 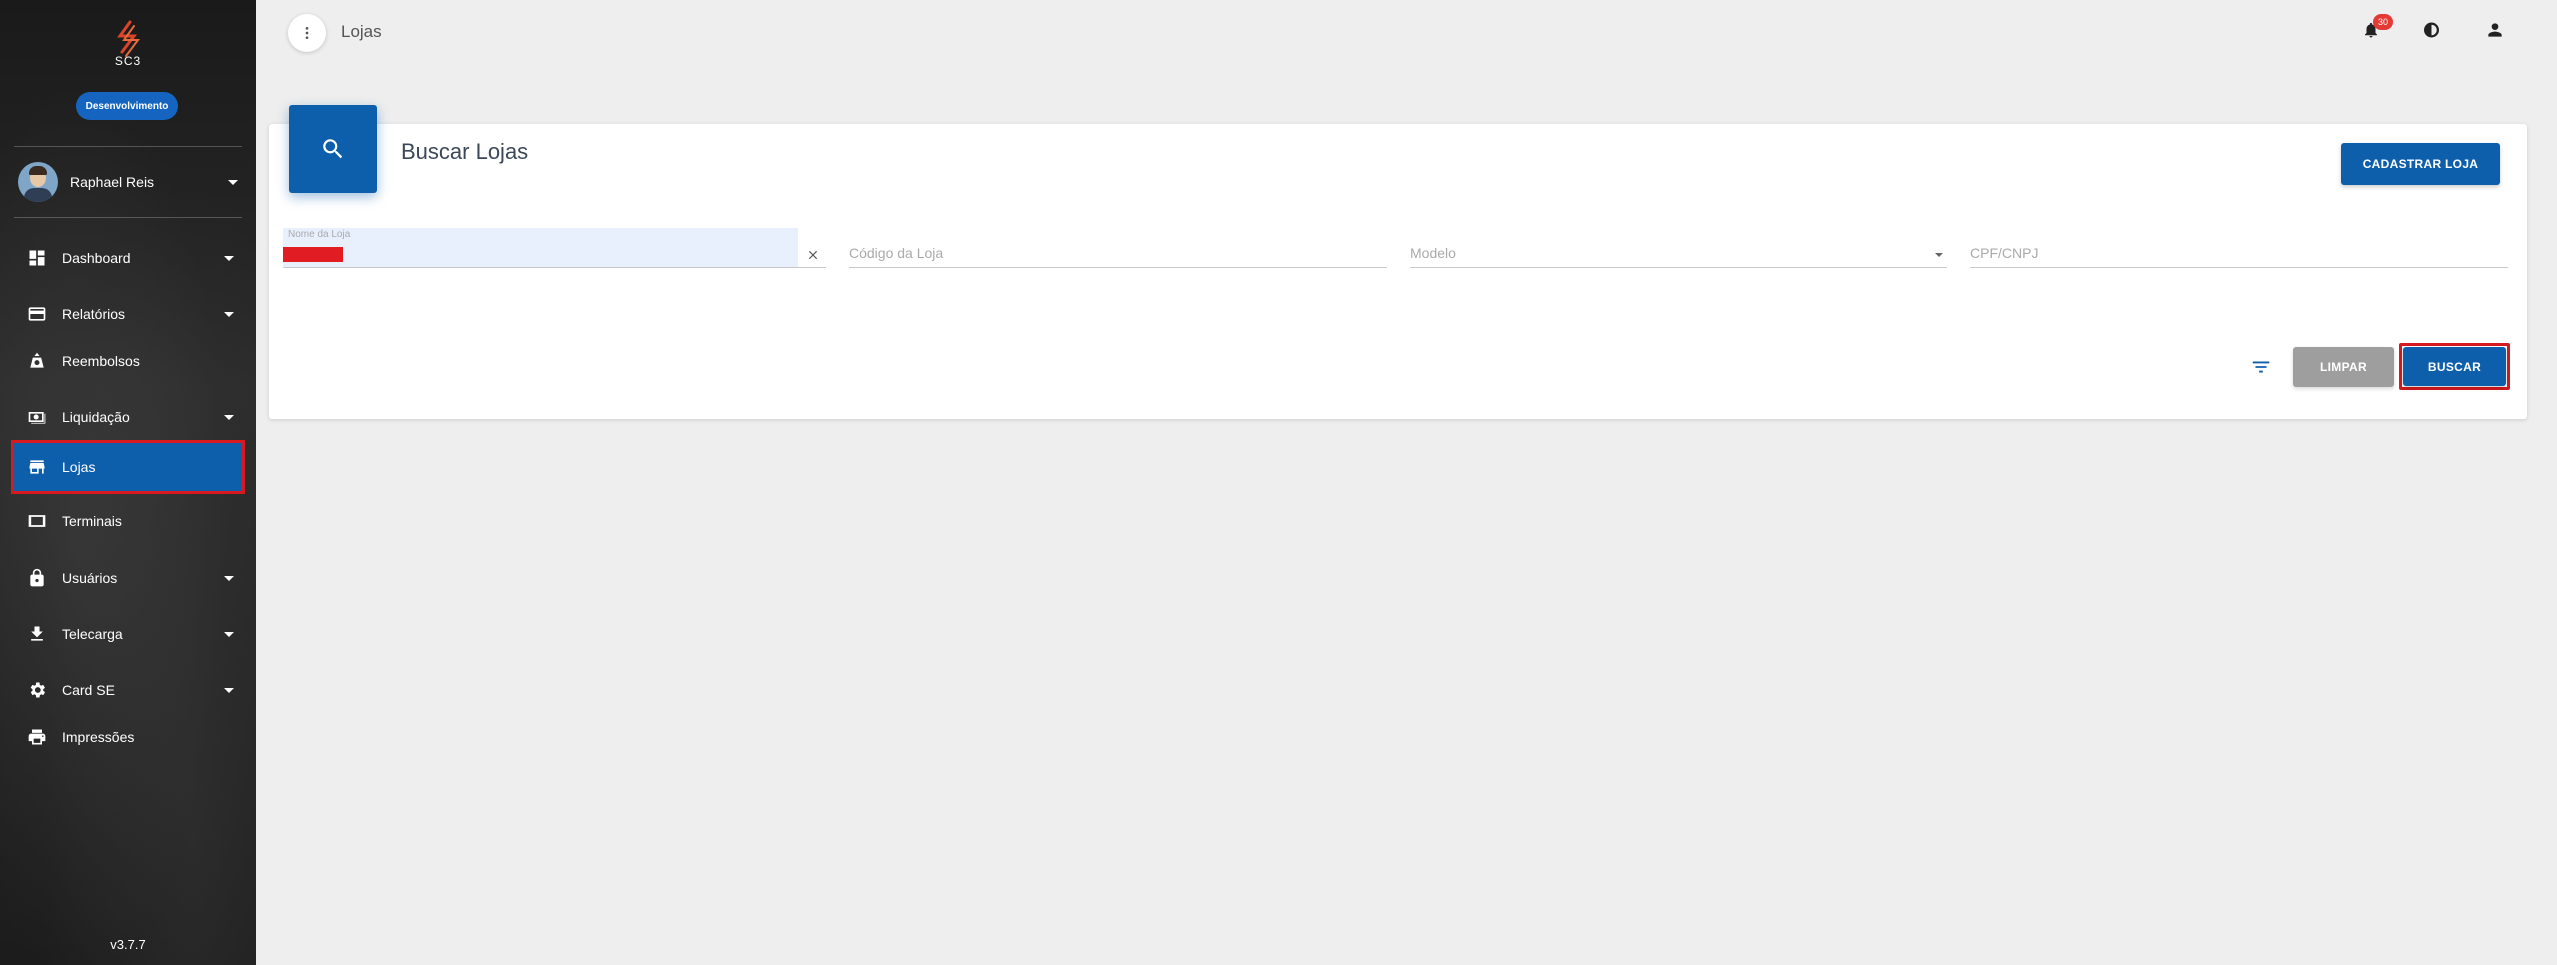 What do you see at coordinates (92, 521) in the screenshot?
I see `sidebar-item-label: Terminais` at bounding box center [92, 521].